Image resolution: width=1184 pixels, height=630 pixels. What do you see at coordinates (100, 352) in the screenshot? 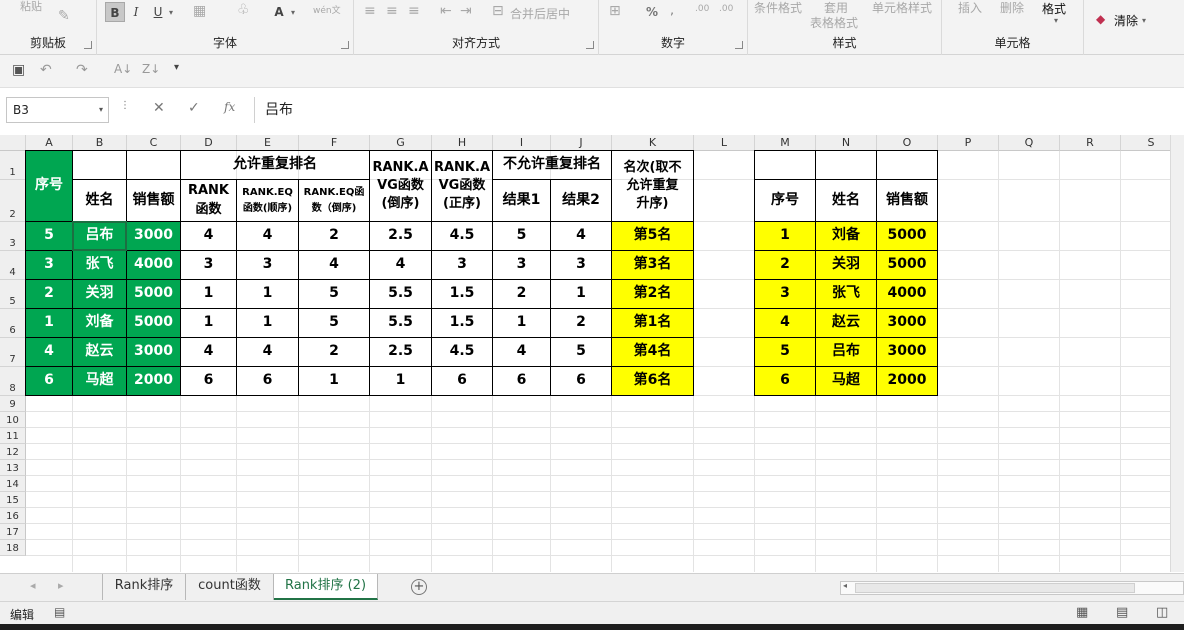
I see `data-cell: 赵云` at bounding box center [100, 352].